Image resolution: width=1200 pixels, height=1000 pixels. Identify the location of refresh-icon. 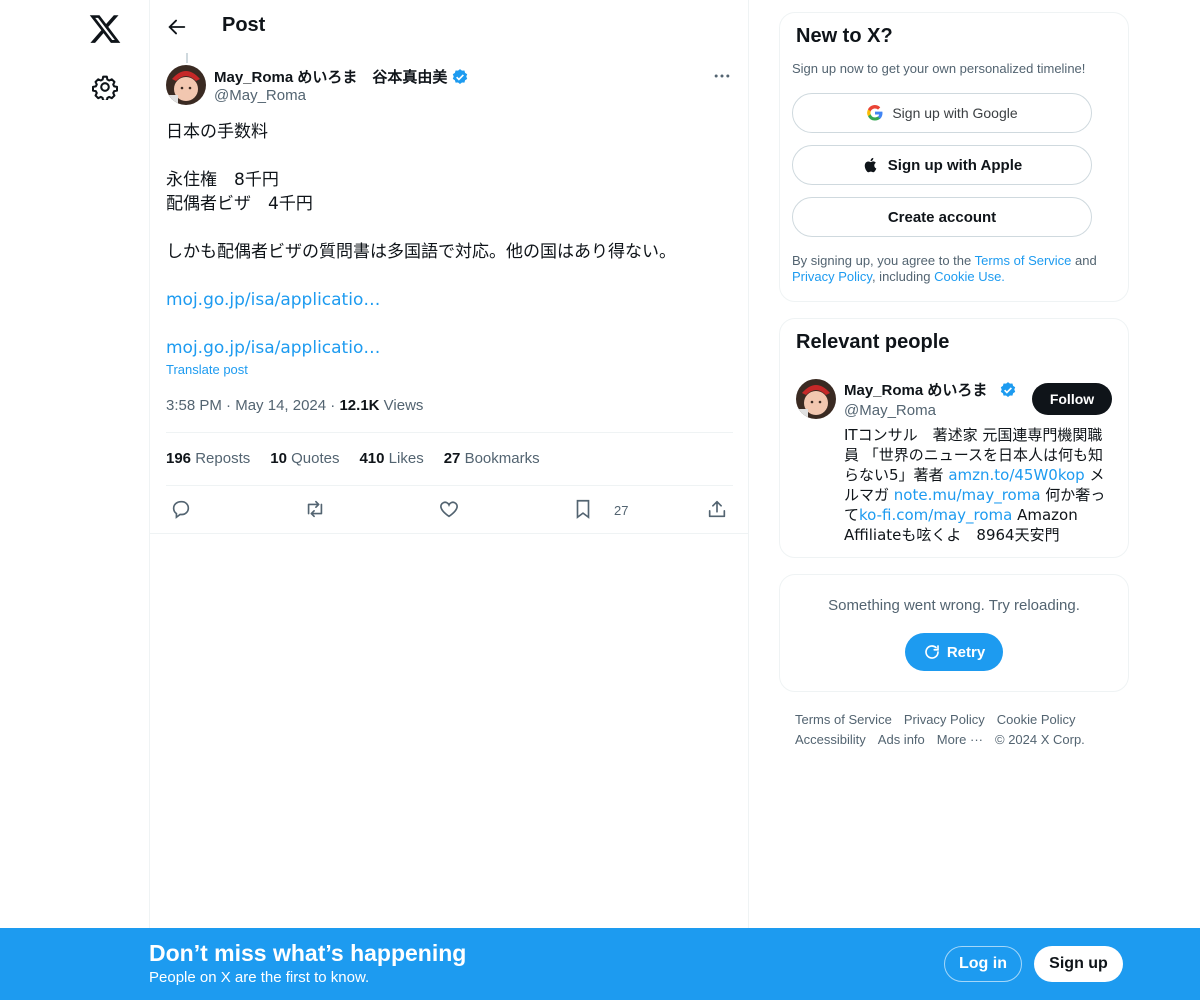
(932, 652).